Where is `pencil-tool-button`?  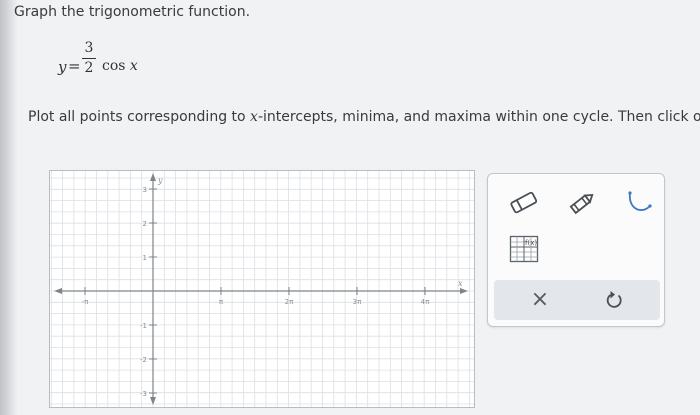 pencil-tool-button is located at coordinates (582, 203).